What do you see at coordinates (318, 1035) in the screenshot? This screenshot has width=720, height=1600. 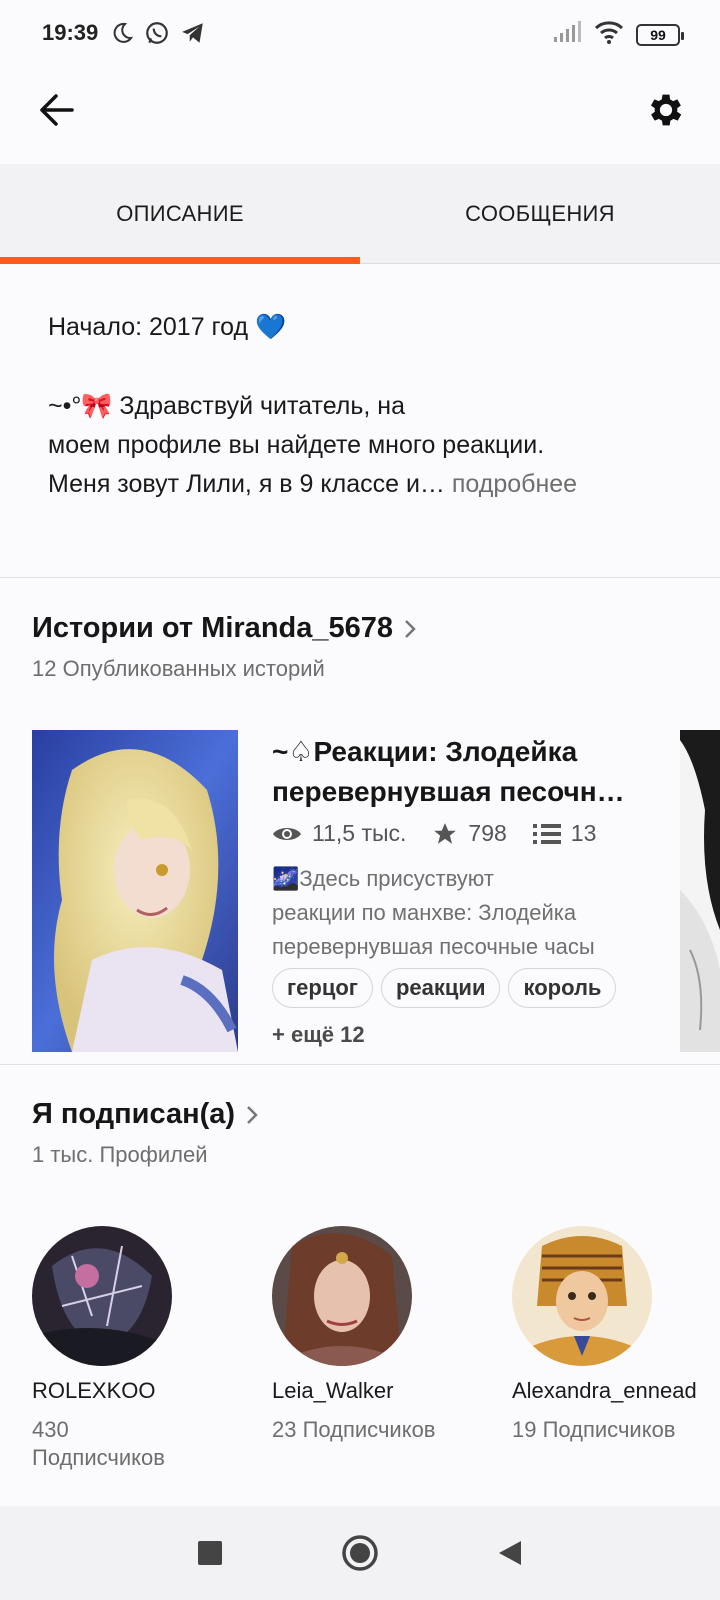 I see `more-tags-link: + ещё 12` at bounding box center [318, 1035].